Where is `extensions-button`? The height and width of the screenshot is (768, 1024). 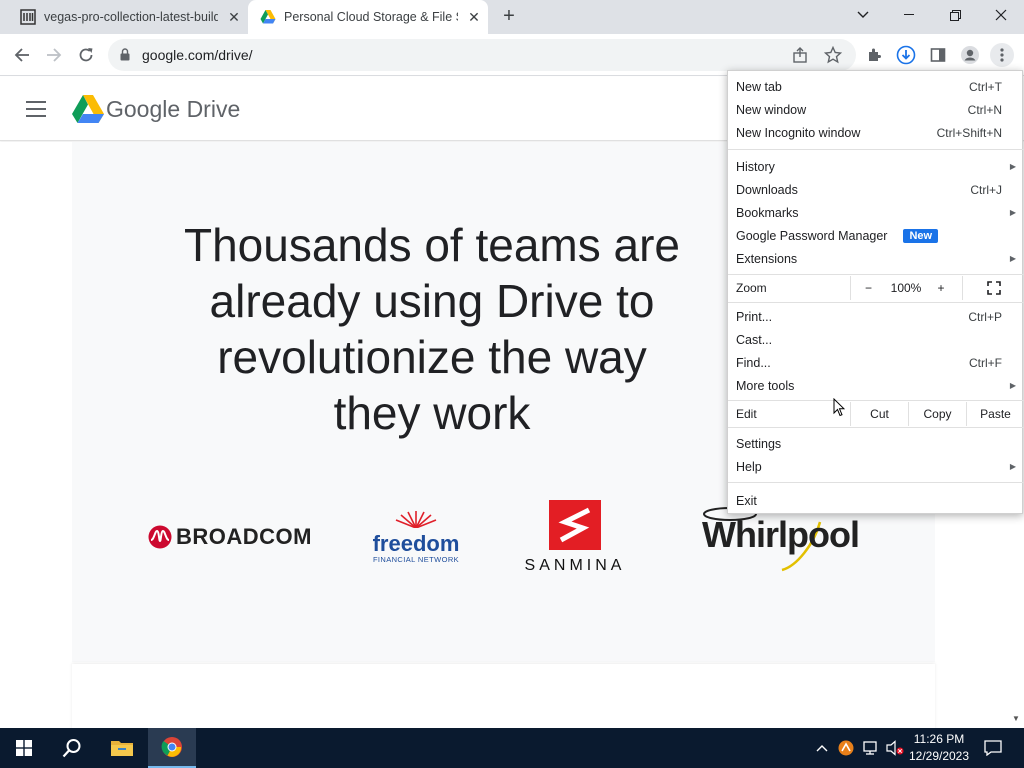 extensions-button is located at coordinates (874, 55).